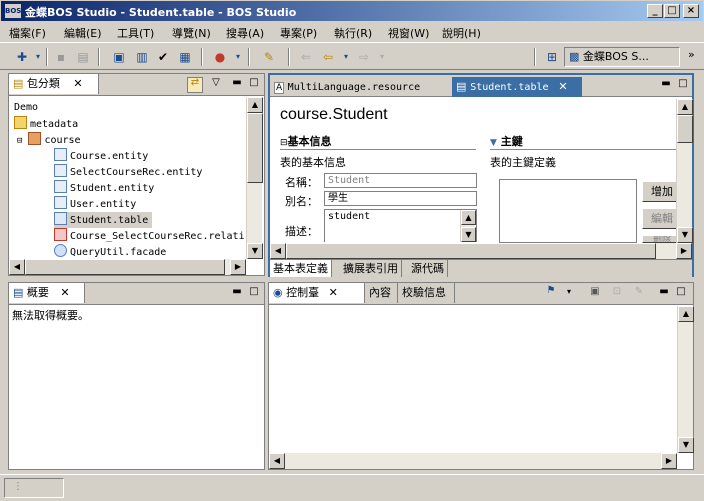 The height and width of the screenshot is (501, 704). I want to click on tree-item-student-table: Student.table, so click(103, 220).